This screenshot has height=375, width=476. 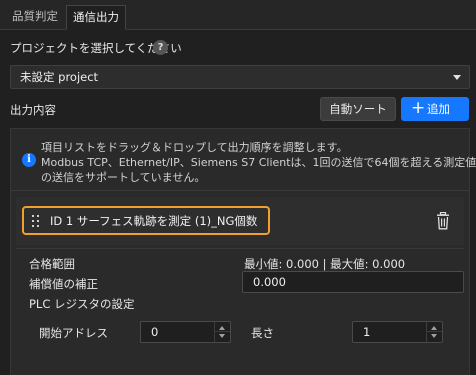 I want to click on project-dropdown-value: 未設定 project, so click(x=59, y=77).